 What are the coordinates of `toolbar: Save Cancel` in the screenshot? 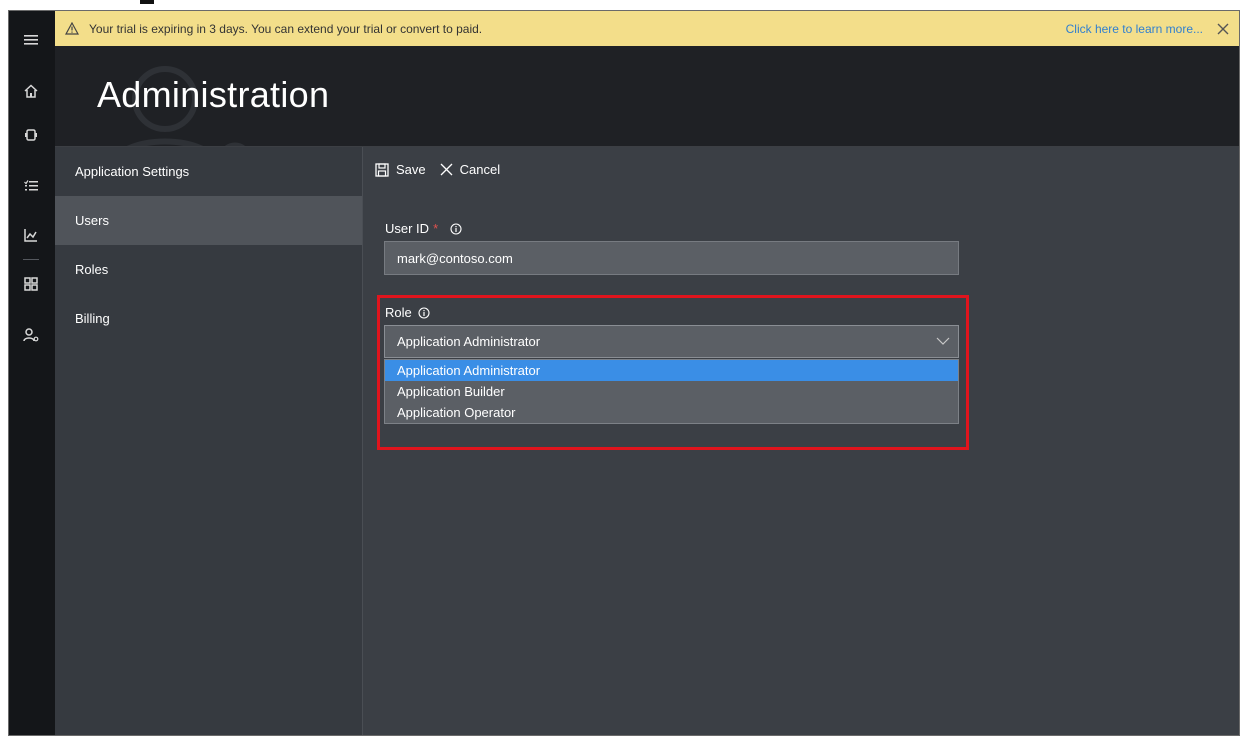 It's located at (444, 169).